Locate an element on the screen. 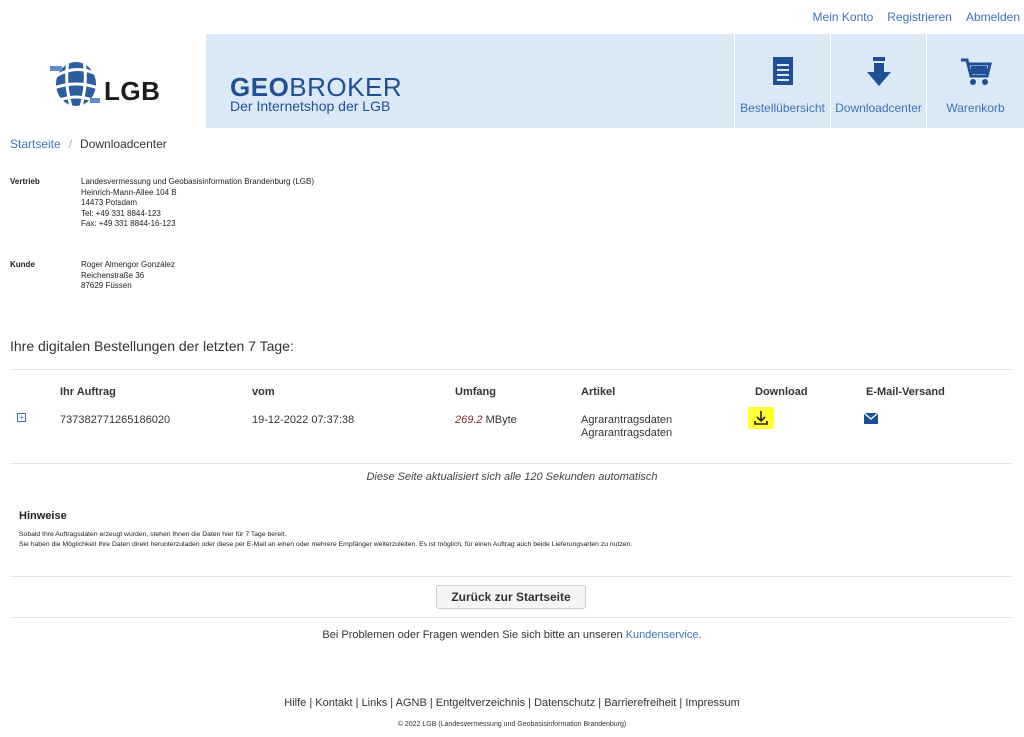 The height and width of the screenshot is (737, 1024). column-header-size: Umfang is located at coordinates (475, 392).